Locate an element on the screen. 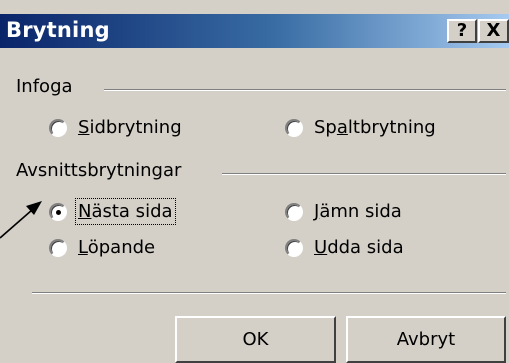 The image size is (509, 363). pointer-arrow-icon is located at coordinates (21, 220).